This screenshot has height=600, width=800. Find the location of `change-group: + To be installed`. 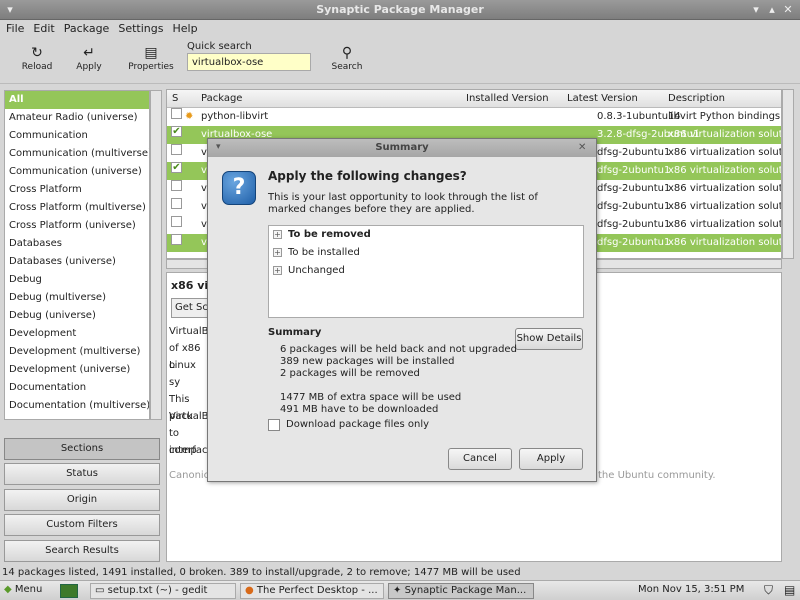

change-group: + To be installed is located at coordinates (426, 253).